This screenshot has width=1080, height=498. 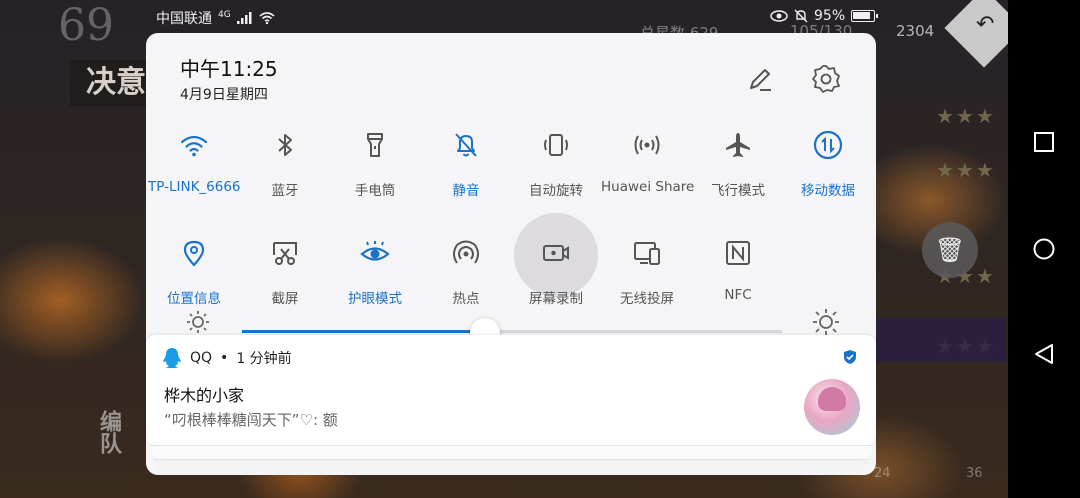 What do you see at coordinates (830, 16) in the screenshot?
I see `battery-percent: 95%` at bounding box center [830, 16].